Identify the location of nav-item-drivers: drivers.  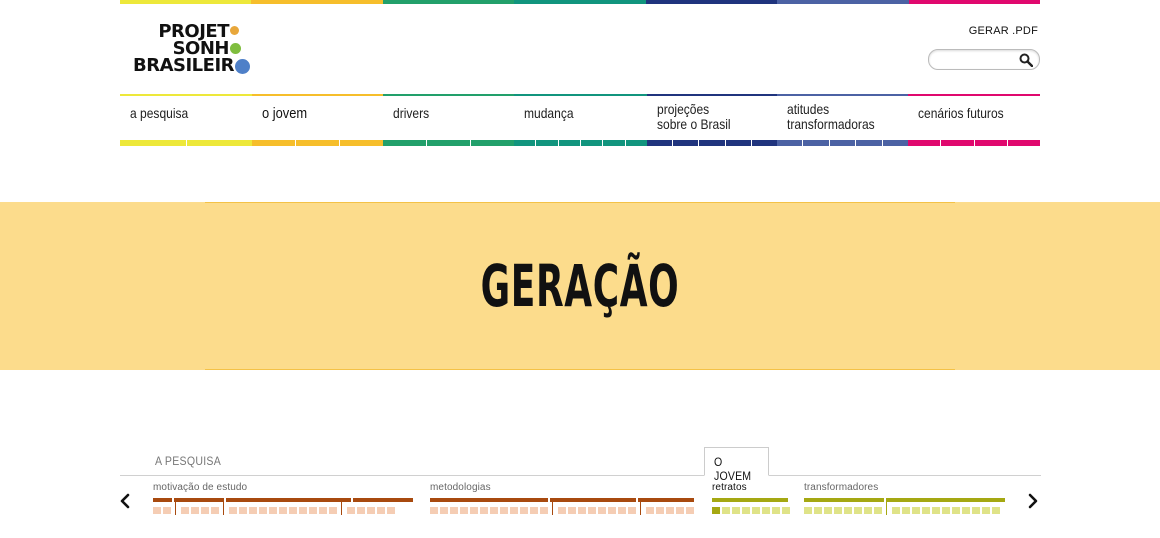
(448, 120).